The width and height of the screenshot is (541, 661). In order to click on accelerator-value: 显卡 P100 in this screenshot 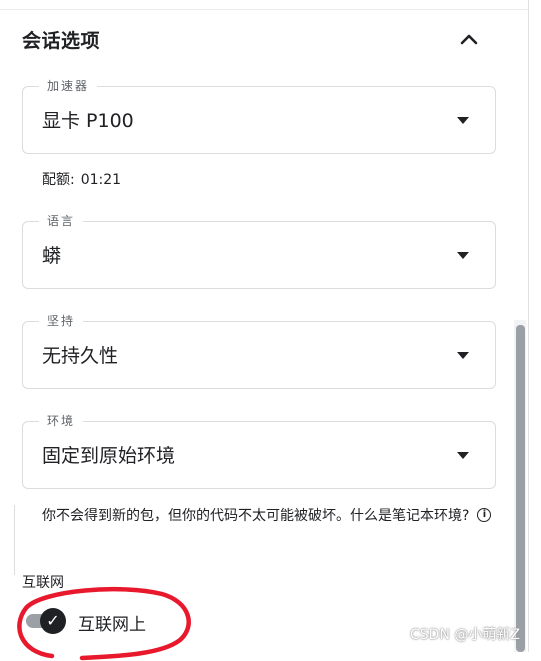, I will do `click(88, 121)`.